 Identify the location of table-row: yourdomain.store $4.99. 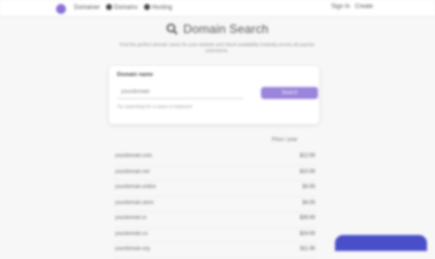
(215, 204).